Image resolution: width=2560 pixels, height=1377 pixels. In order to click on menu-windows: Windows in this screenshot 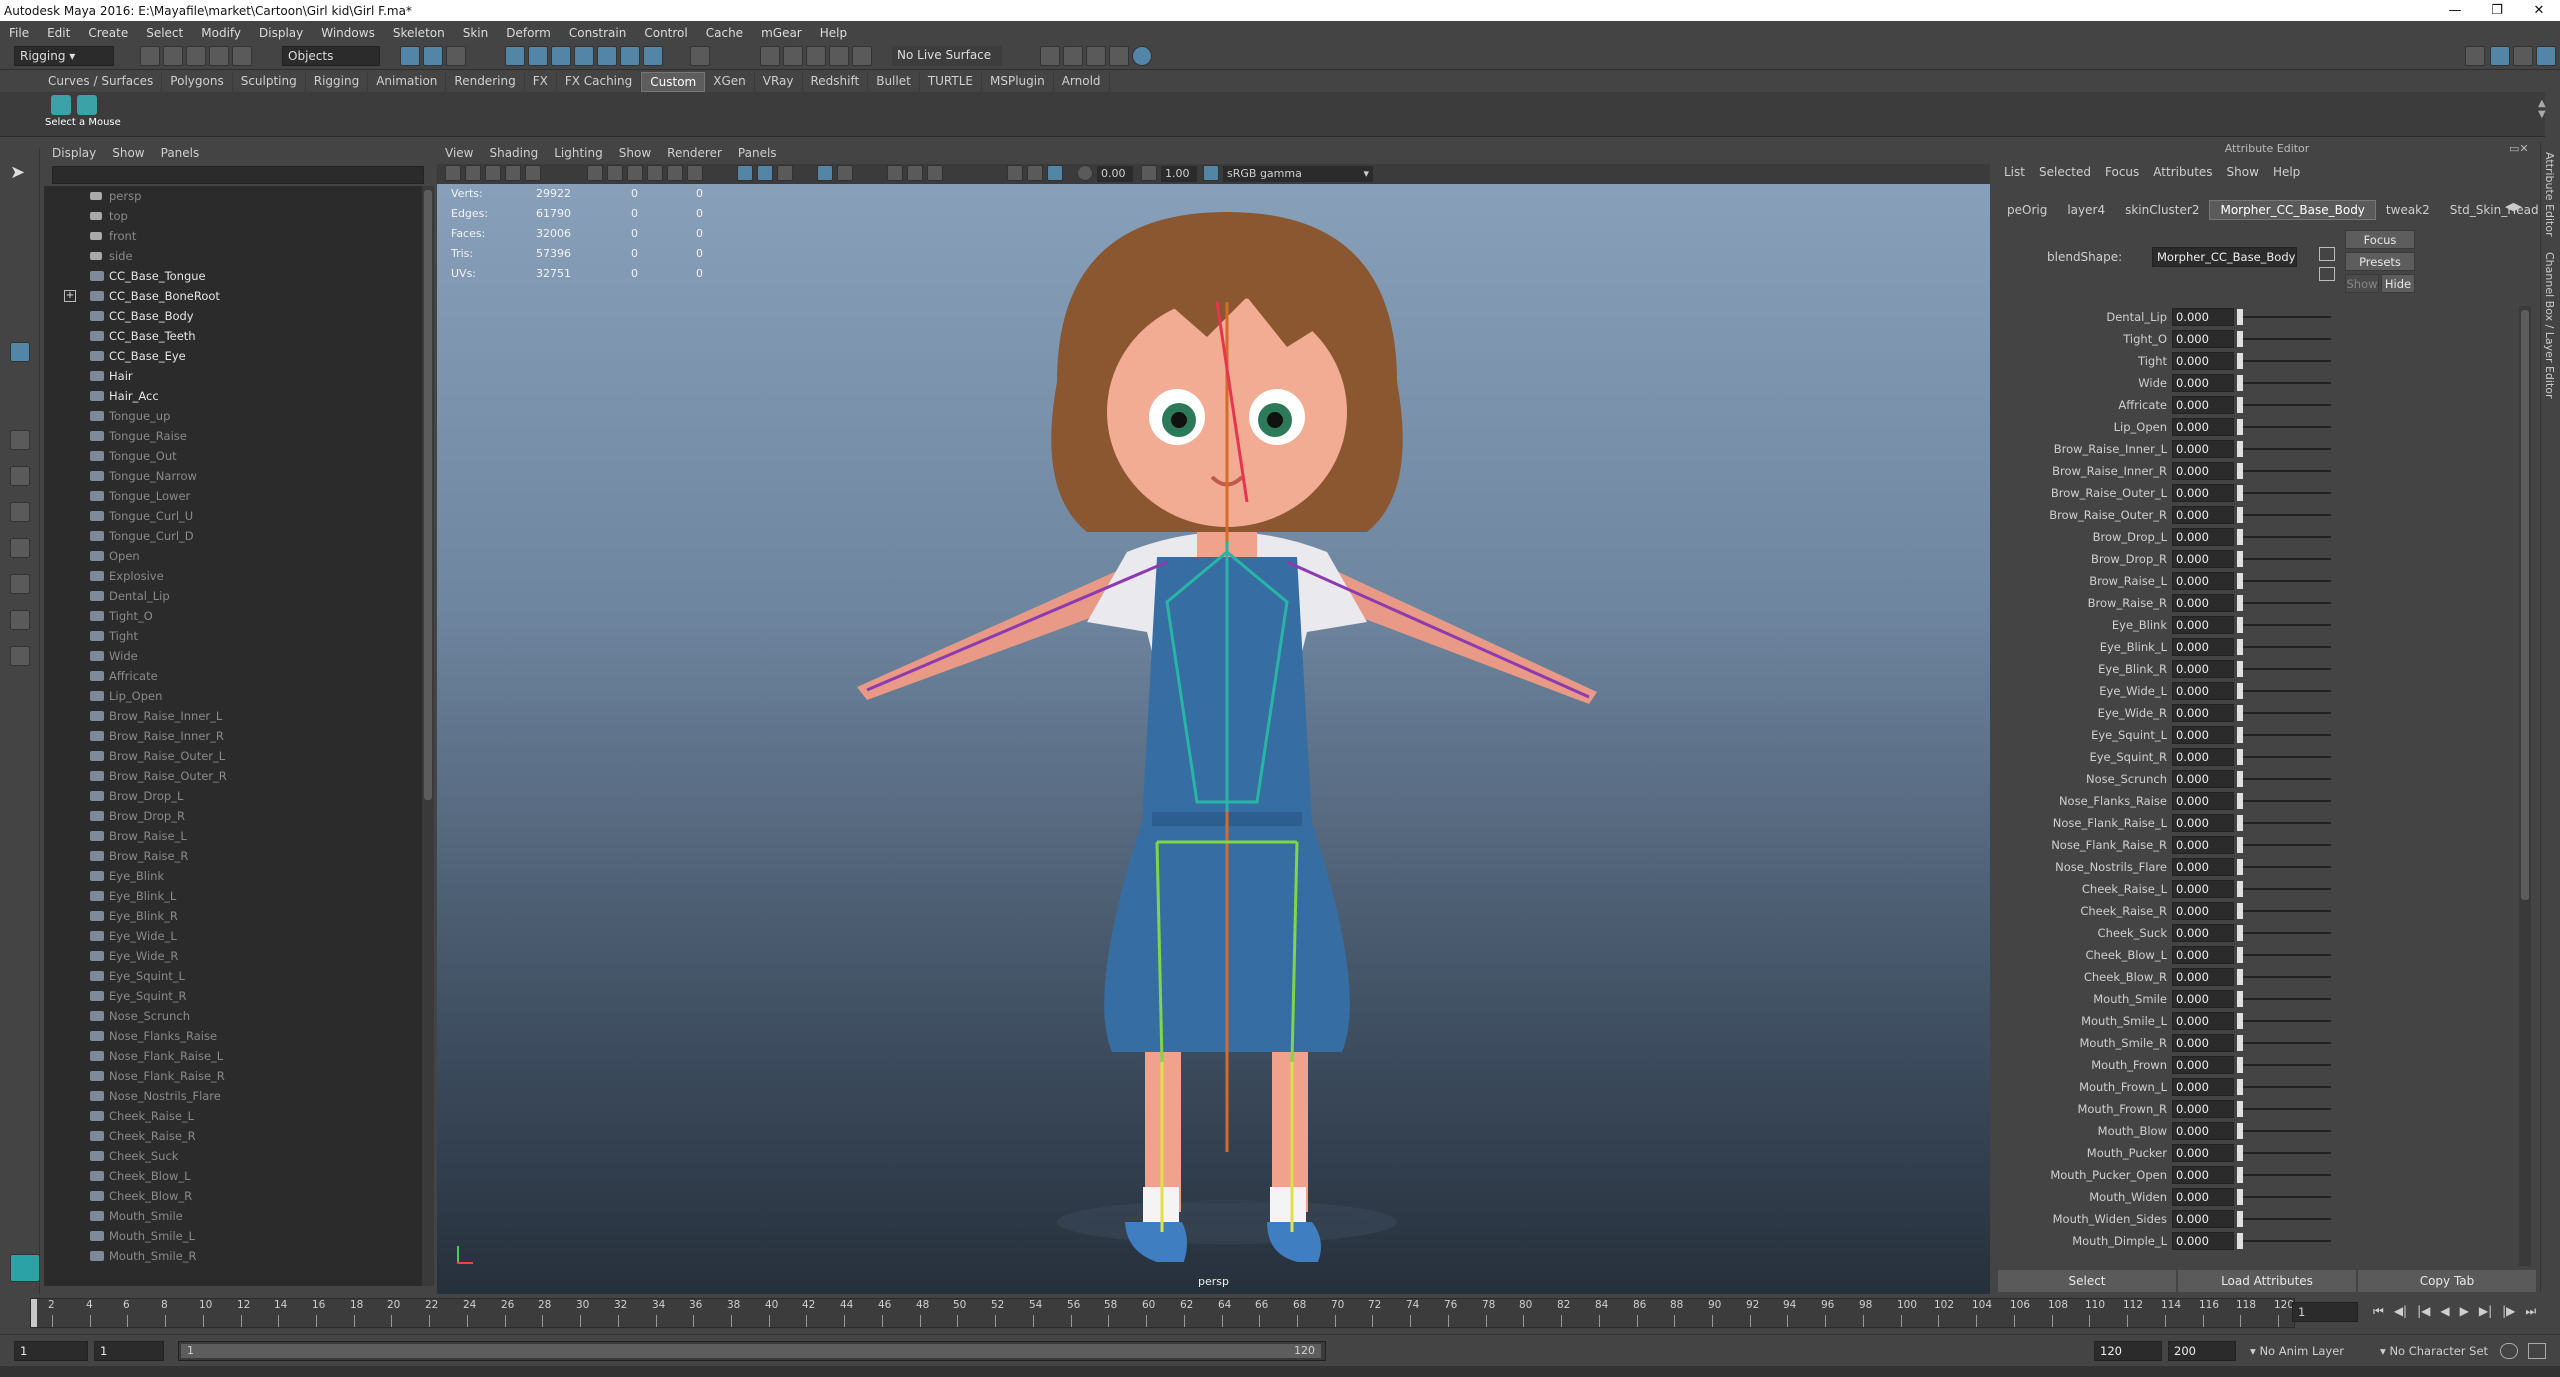, I will do `click(348, 33)`.